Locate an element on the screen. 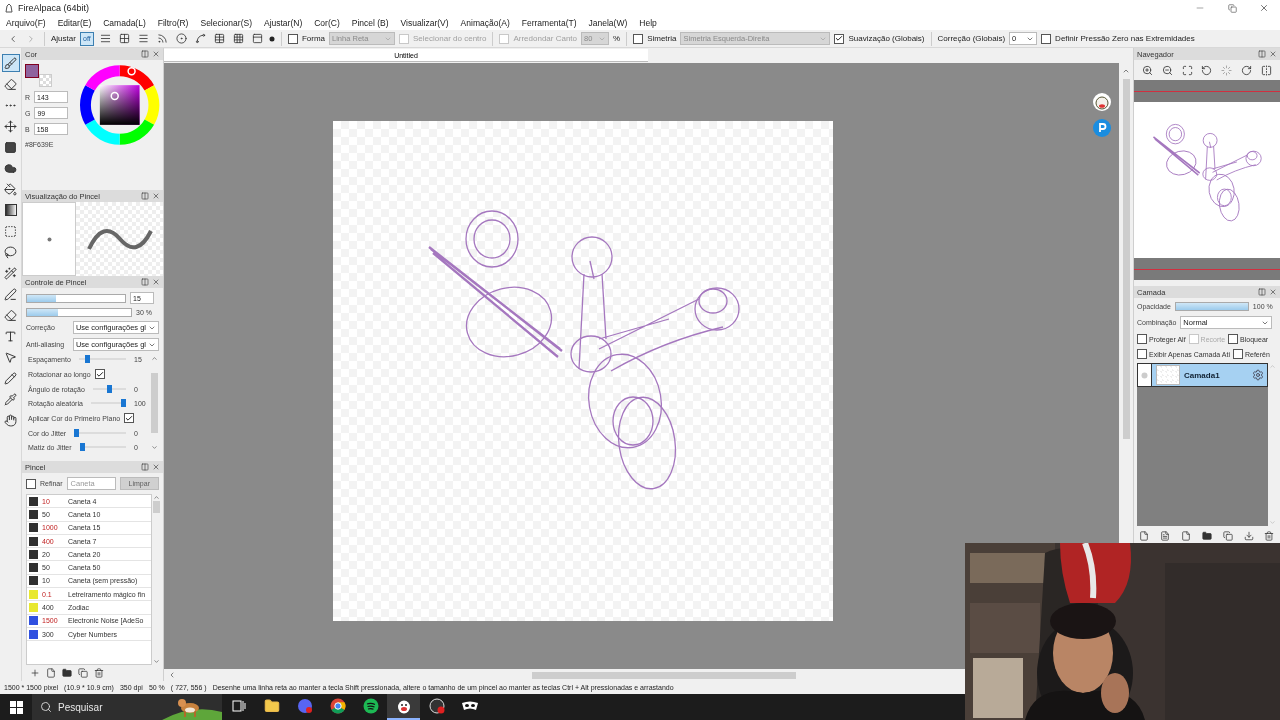 This screenshot has width=1280, height=720. menu-item: Animação(A) is located at coordinates (485, 23).